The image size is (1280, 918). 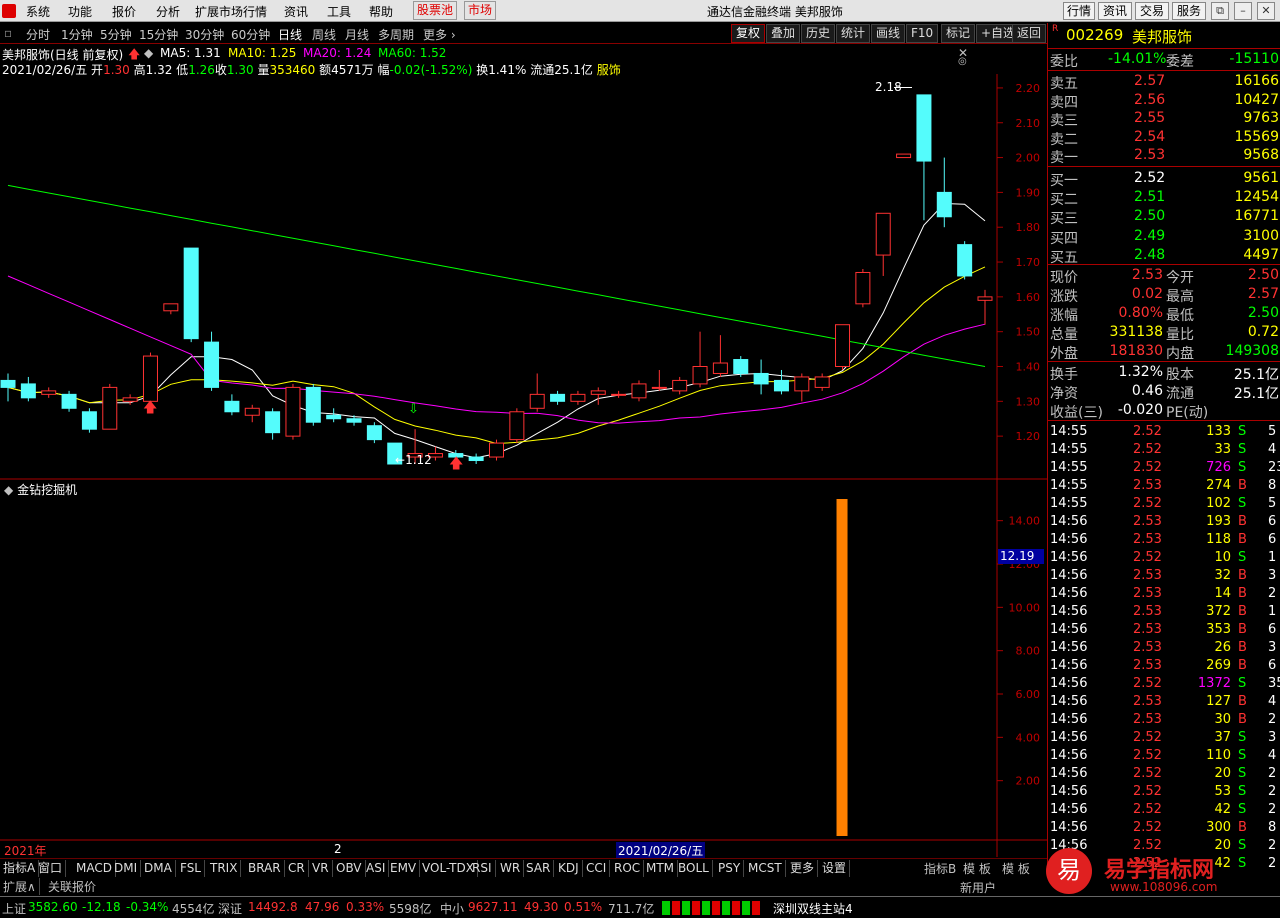 I want to click on tick-volume: 37, so click(x=1222, y=737).